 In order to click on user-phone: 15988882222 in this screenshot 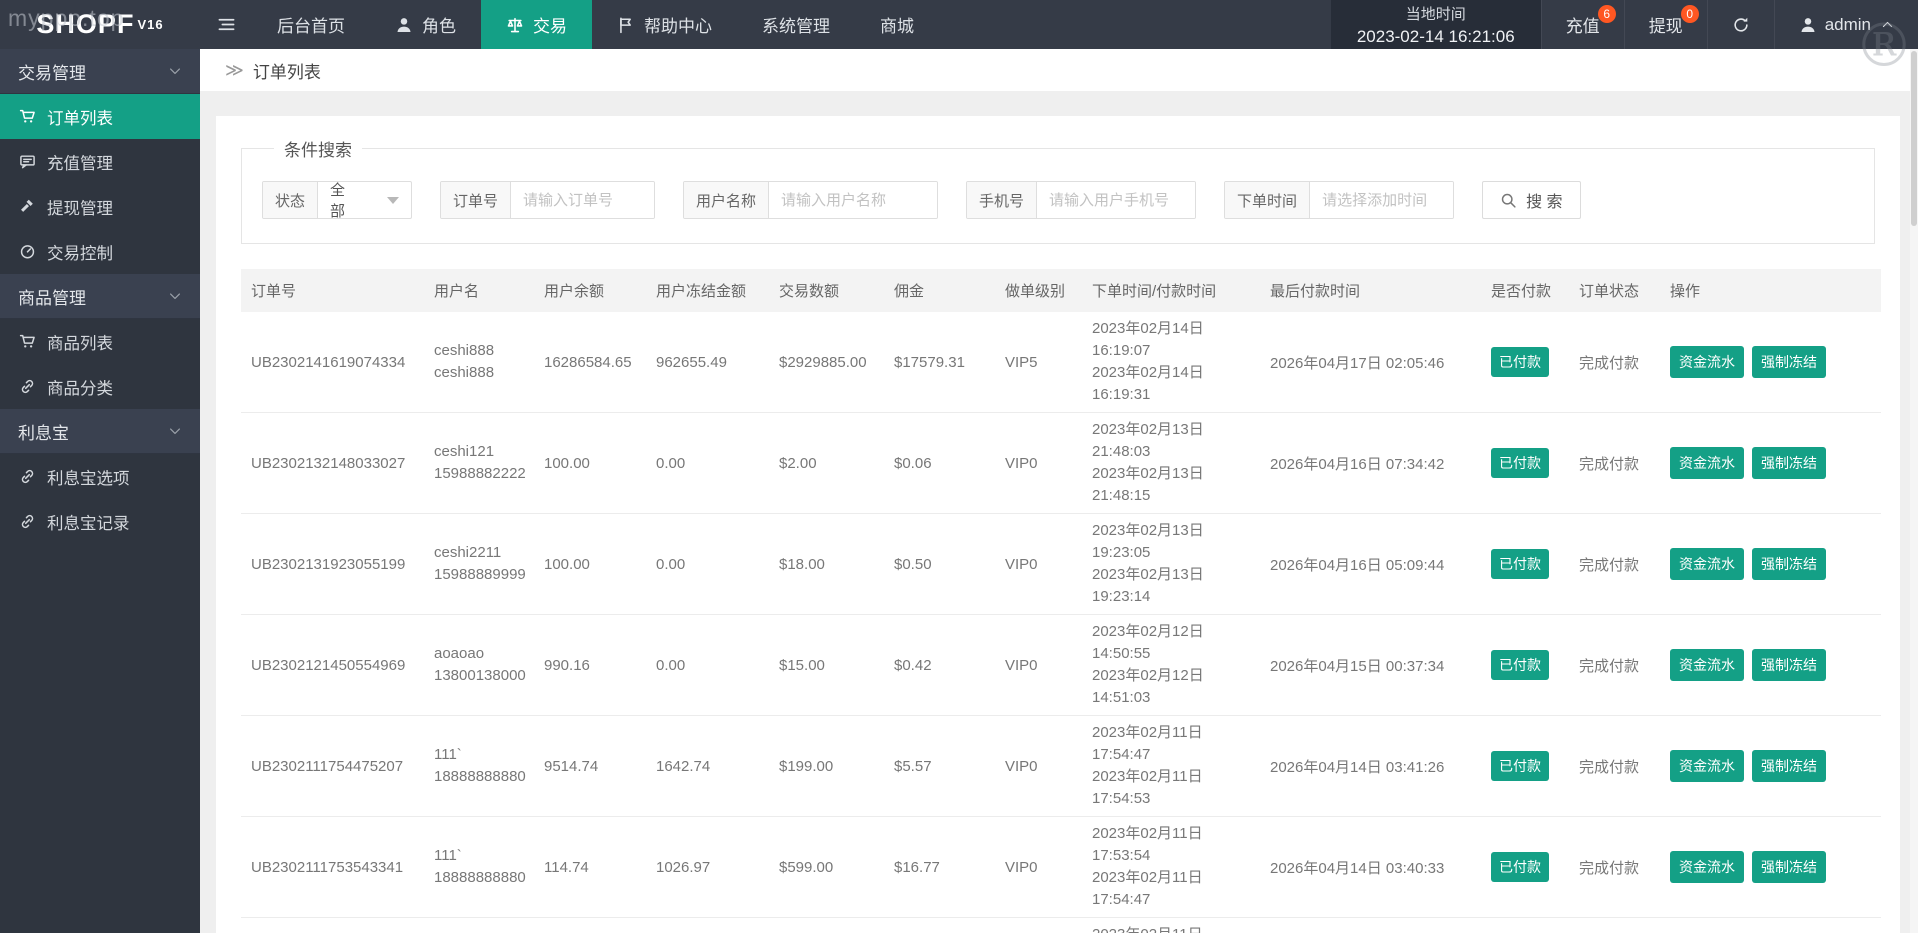, I will do `click(480, 473)`.